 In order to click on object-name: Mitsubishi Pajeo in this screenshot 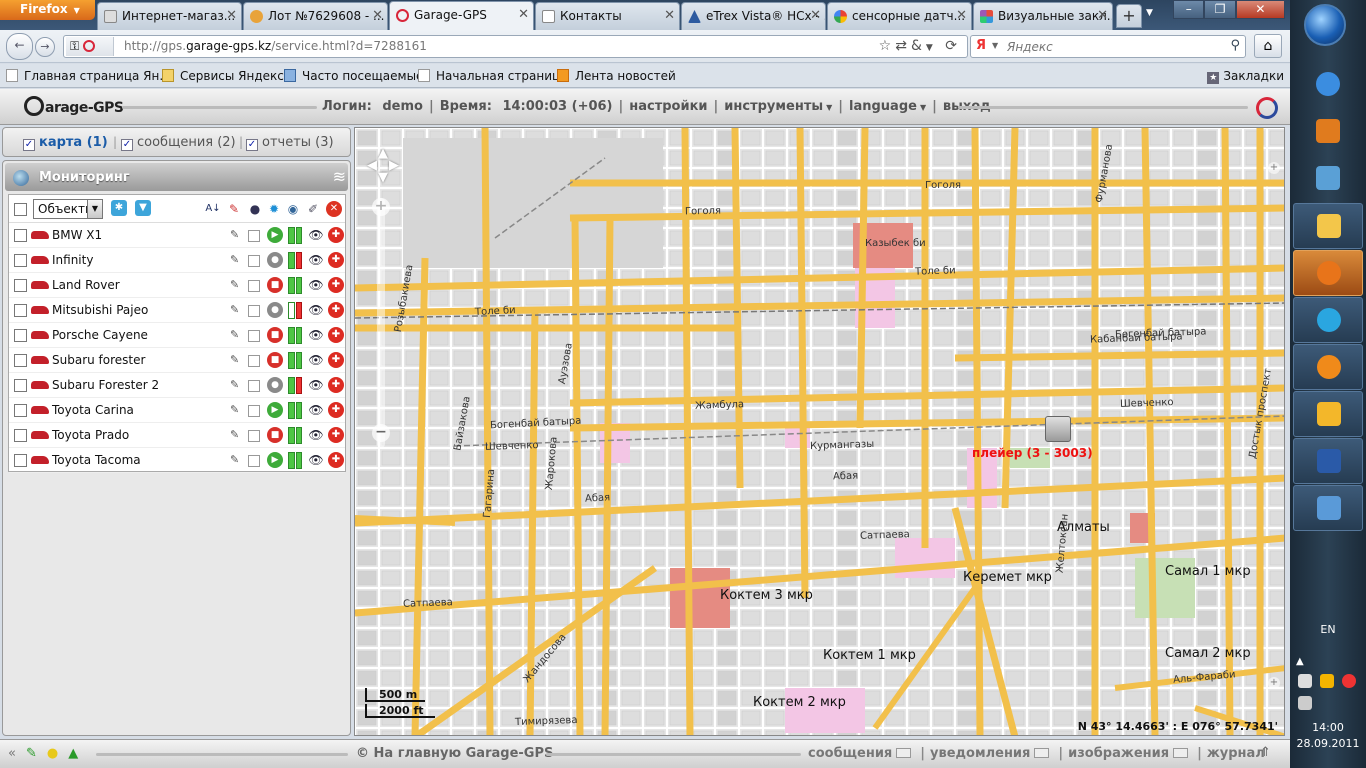, I will do `click(100, 310)`.